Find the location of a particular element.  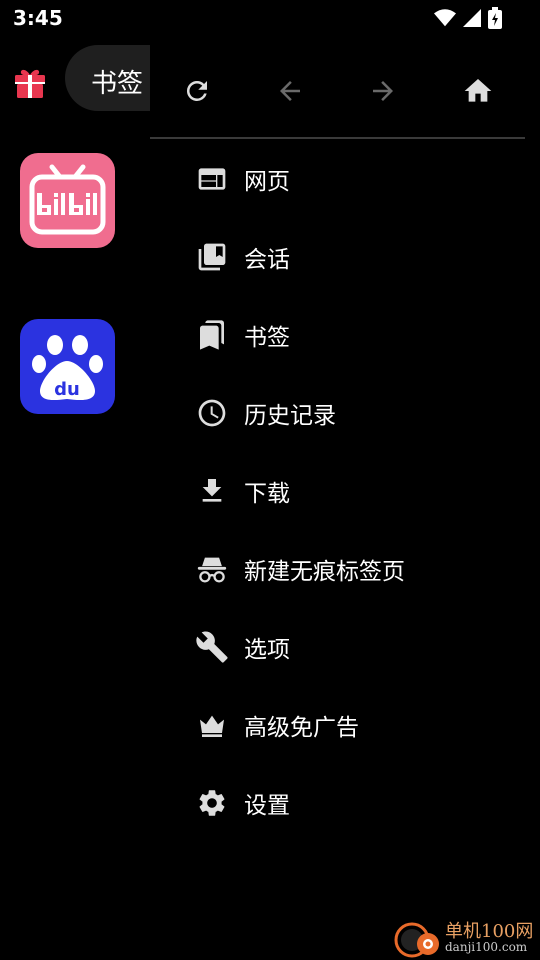

gear-icon is located at coordinates (212, 803).